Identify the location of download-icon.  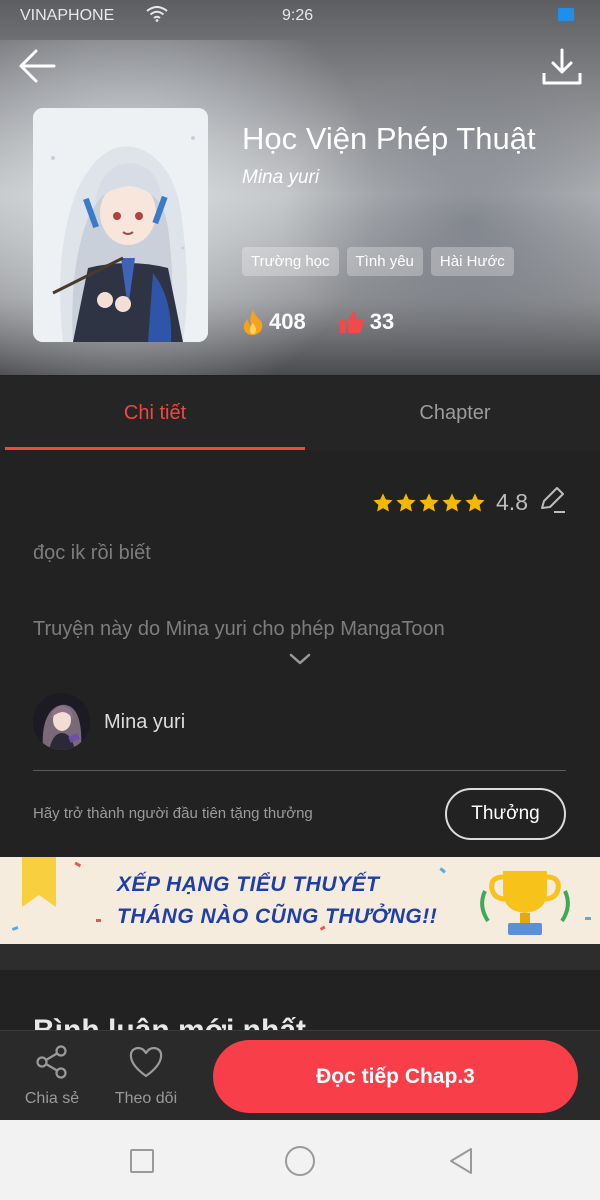
(562, 66).